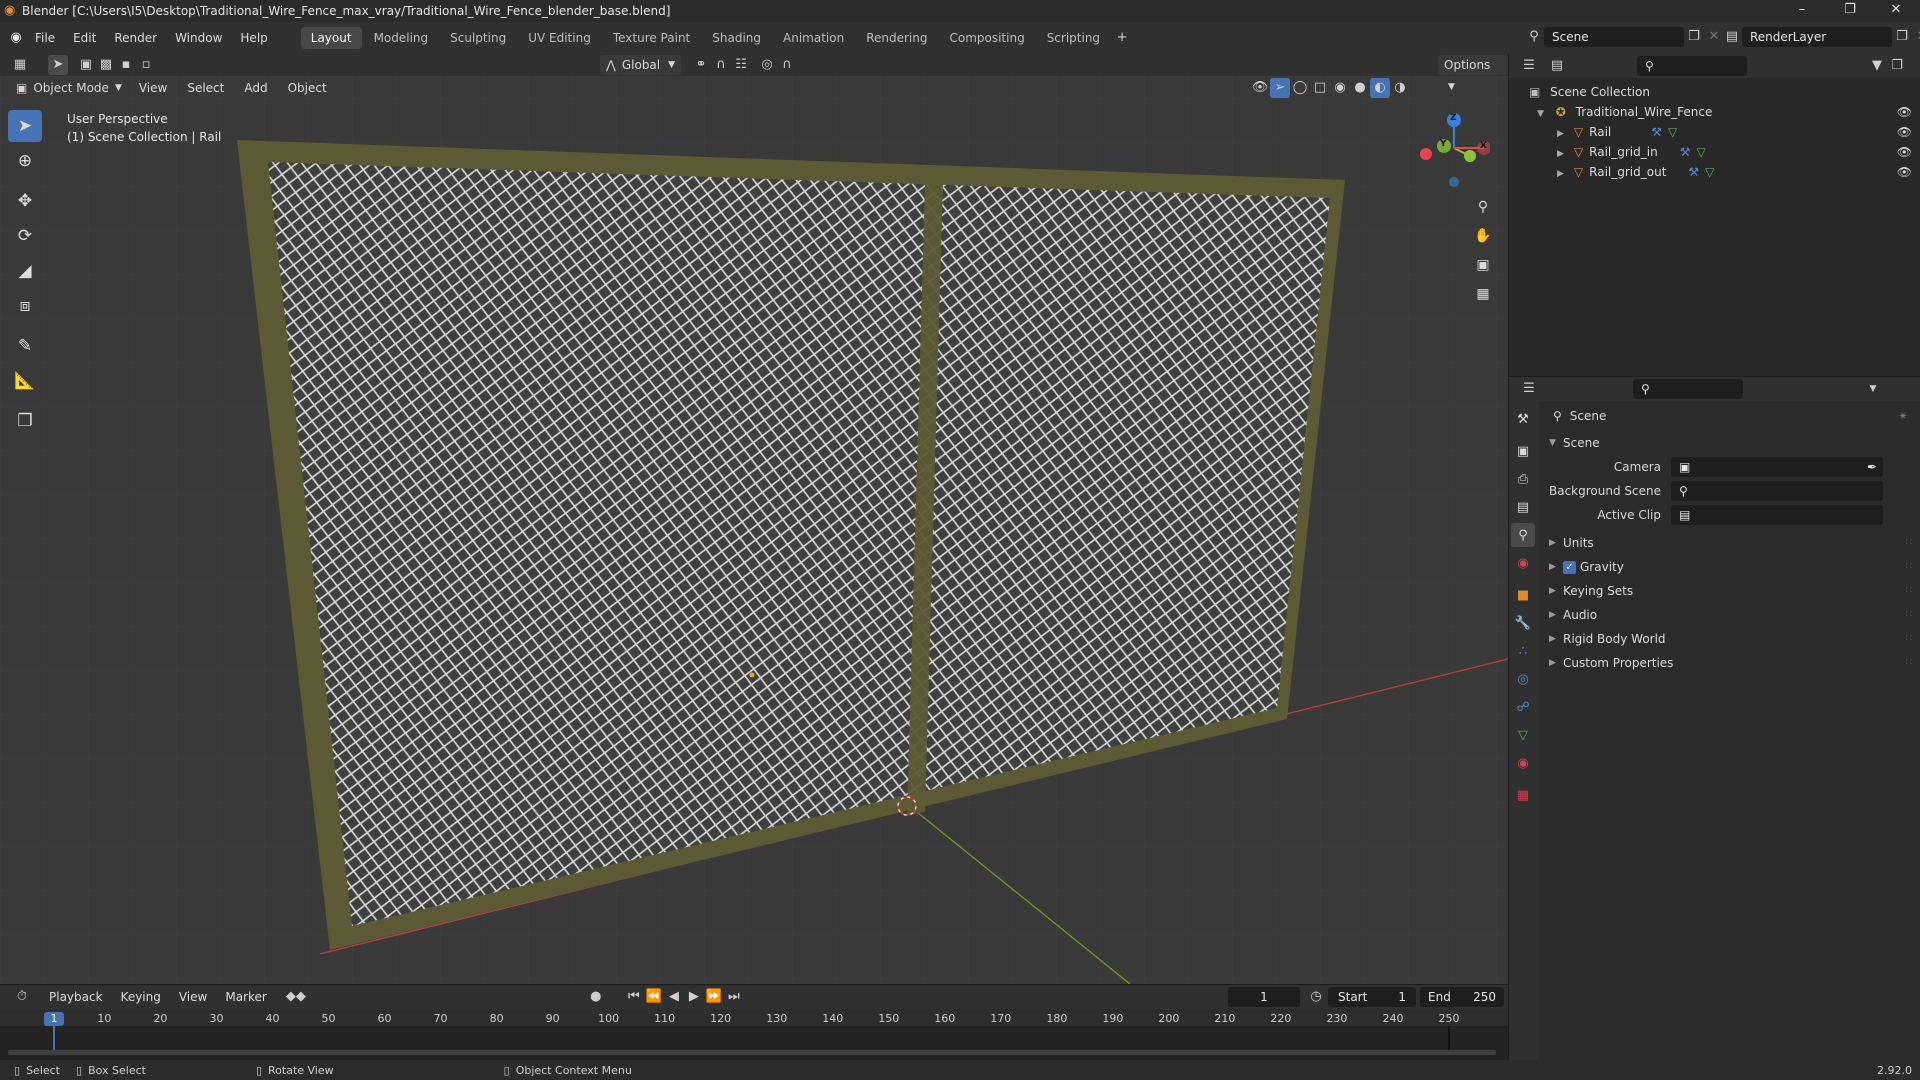 The height and width of the screenshot is (1080, 1920). Describe the element at coordinates (596, 997) in the screenshot. I see `record-icon: ●` at that location.